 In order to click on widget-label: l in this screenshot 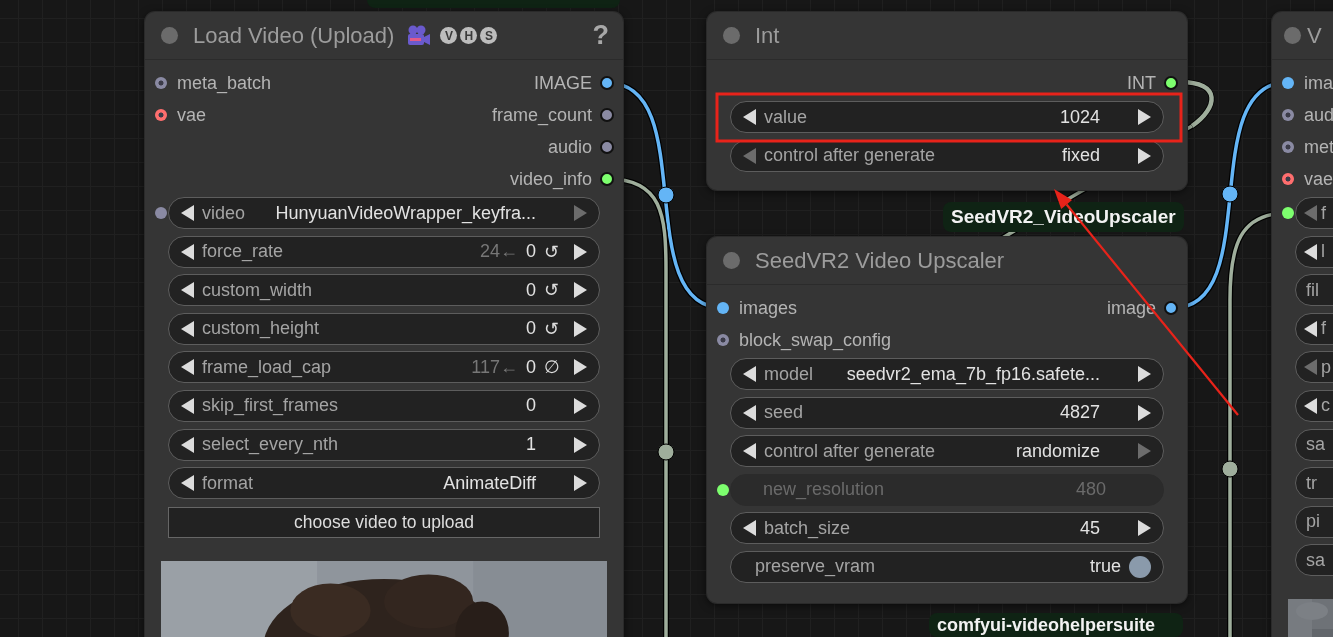, I will do `click(1323, 252)`.